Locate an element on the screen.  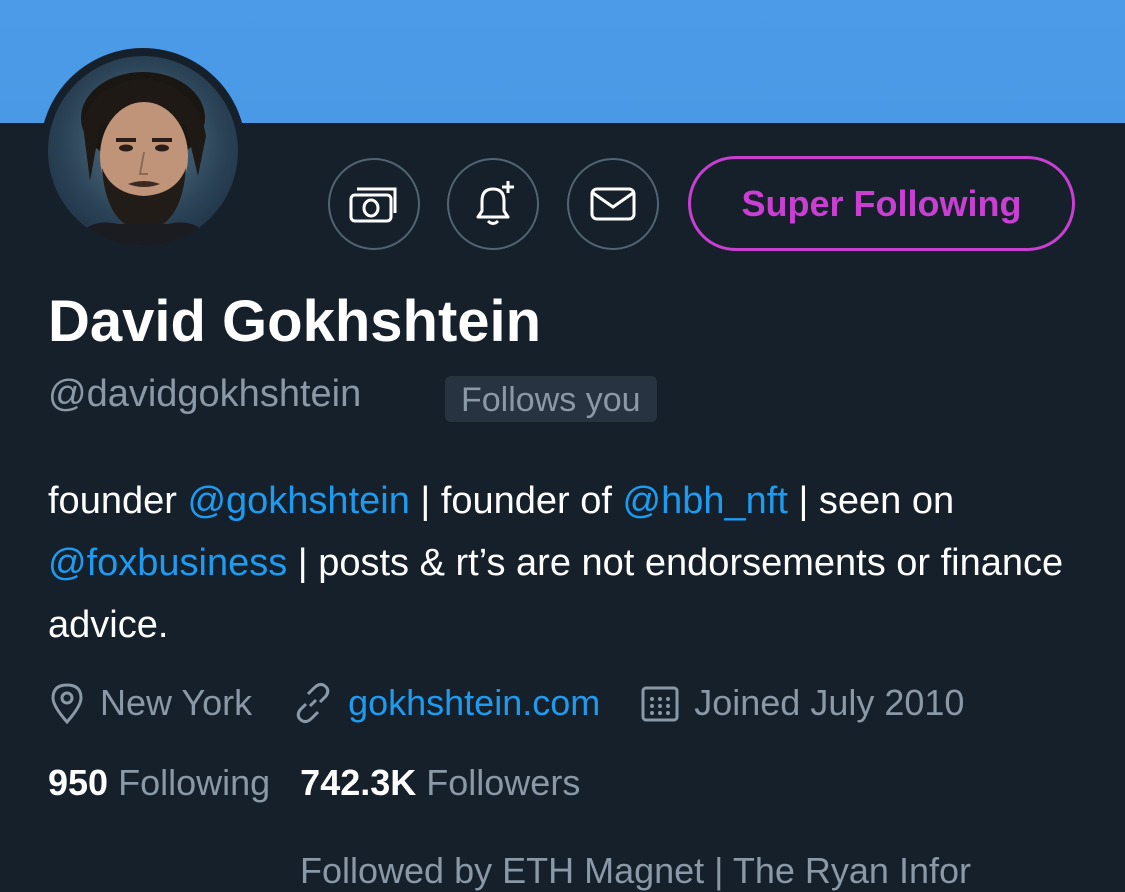
bio-mention-hbh-nft: @hbh_nft is located at coordinates (705, 501).